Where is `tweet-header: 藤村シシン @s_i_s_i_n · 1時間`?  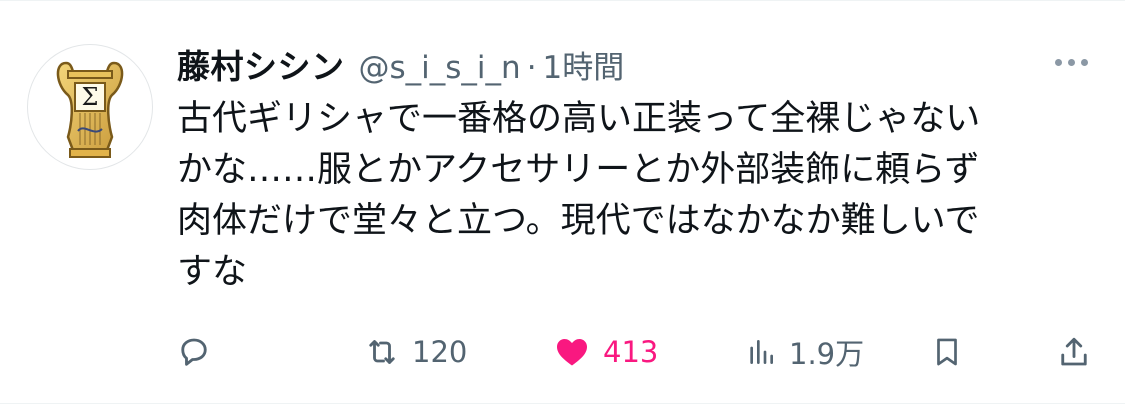 tweet-header: 藤村シシン @s_i_s_i_n · 1時間 is located at coordinates (400, 64).